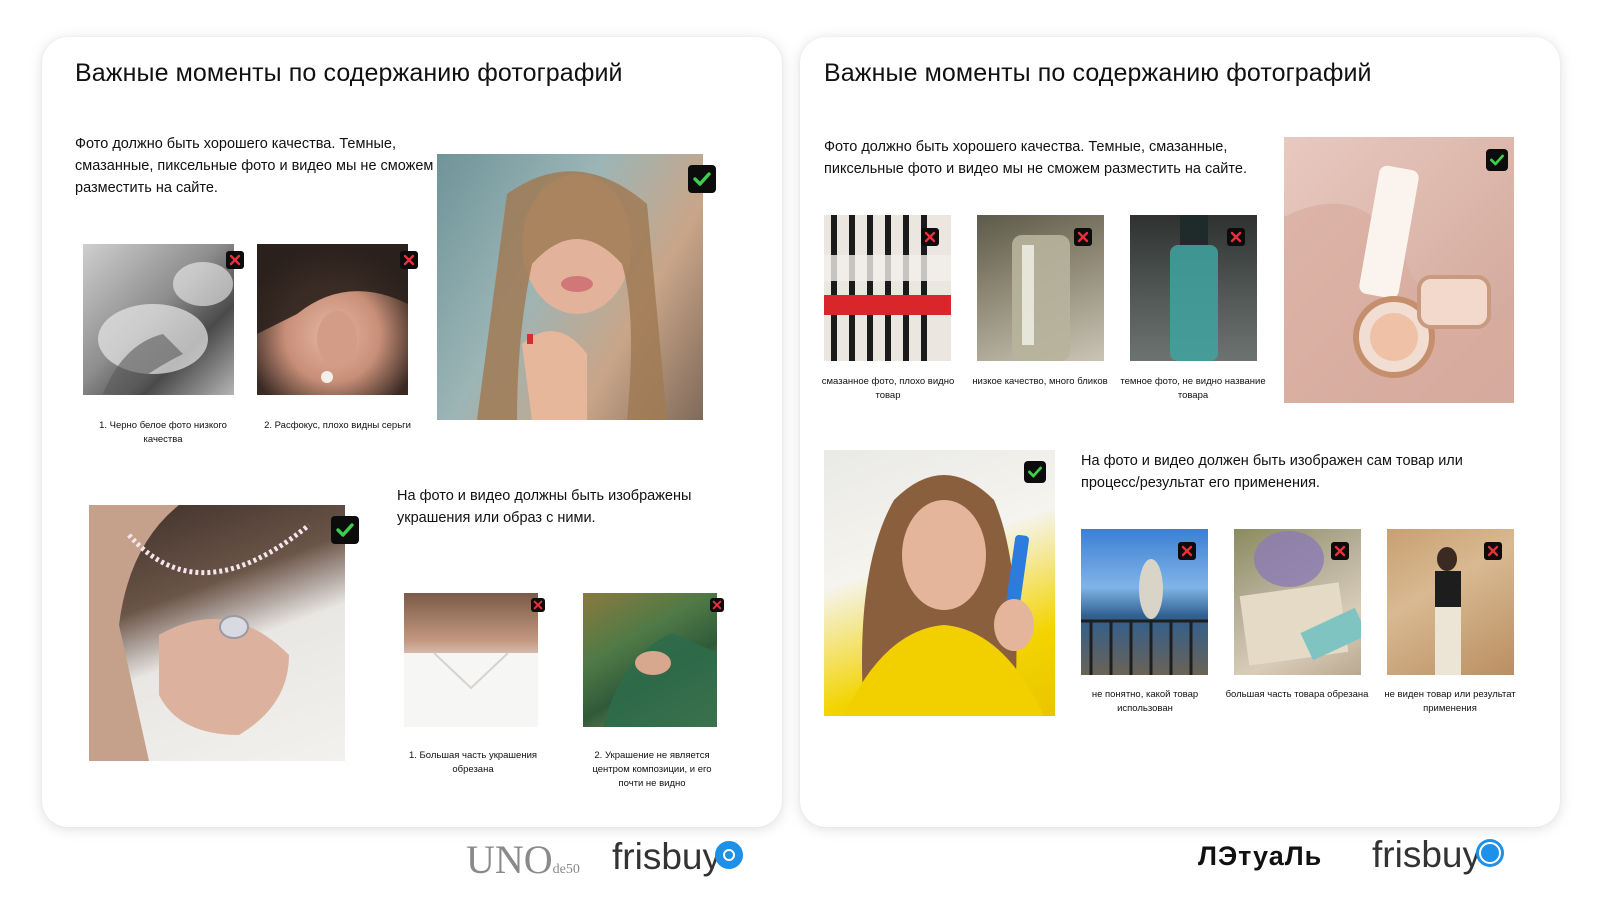  I want to click on right-bad-caption-4: не понятно, какой товар использован, so click(1145, 701).